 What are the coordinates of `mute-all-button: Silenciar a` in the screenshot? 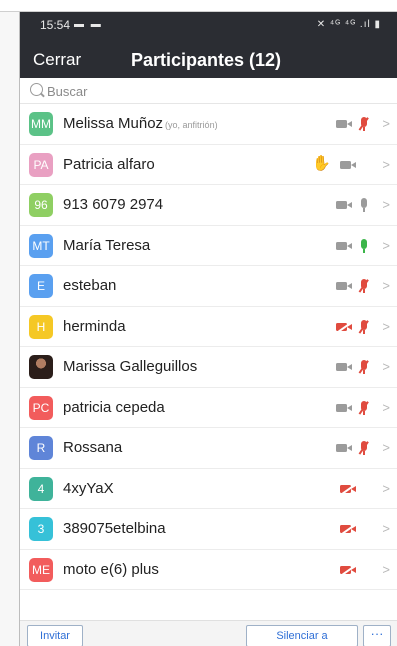 It's located at (302, 635).